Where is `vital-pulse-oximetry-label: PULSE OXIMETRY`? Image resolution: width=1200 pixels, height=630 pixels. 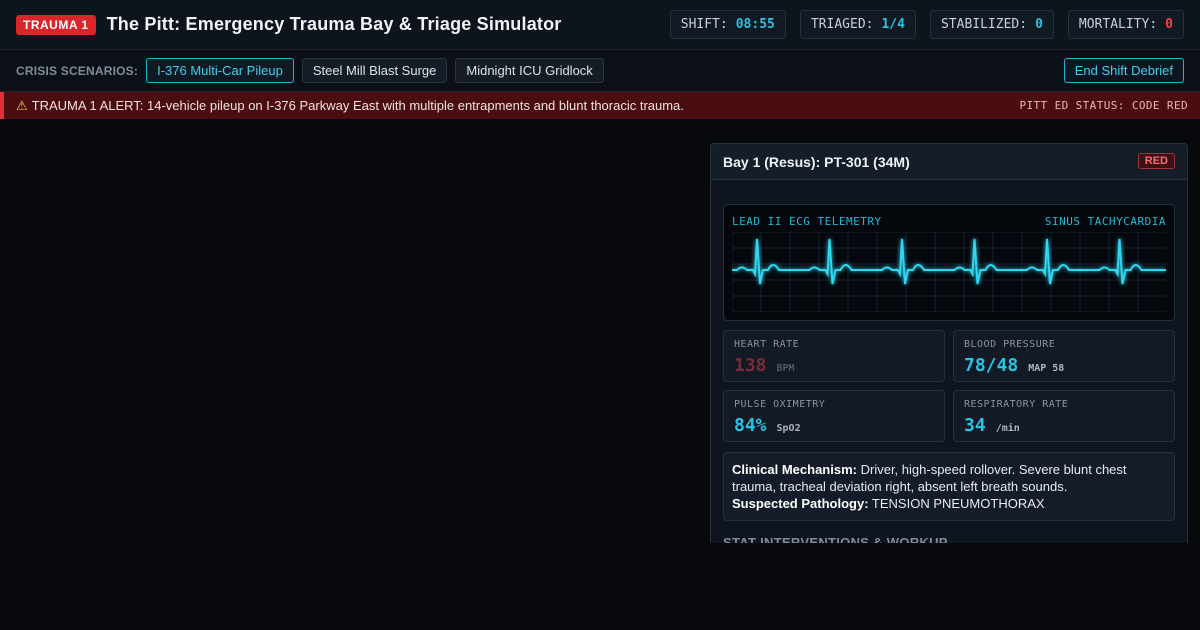 vital-pulse-oximetry-label: PULSE OXIMETRY is located at coordinates (780, 404).